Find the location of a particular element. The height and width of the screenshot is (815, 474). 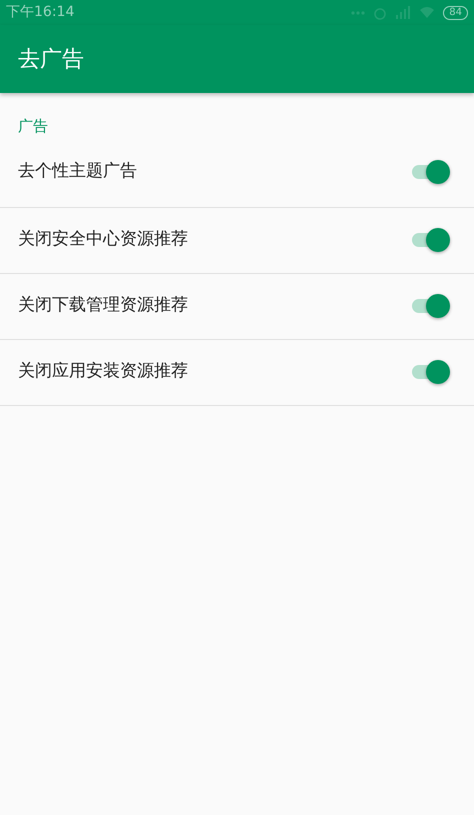

section-title: 广告 is located at coordinates (33, 126).